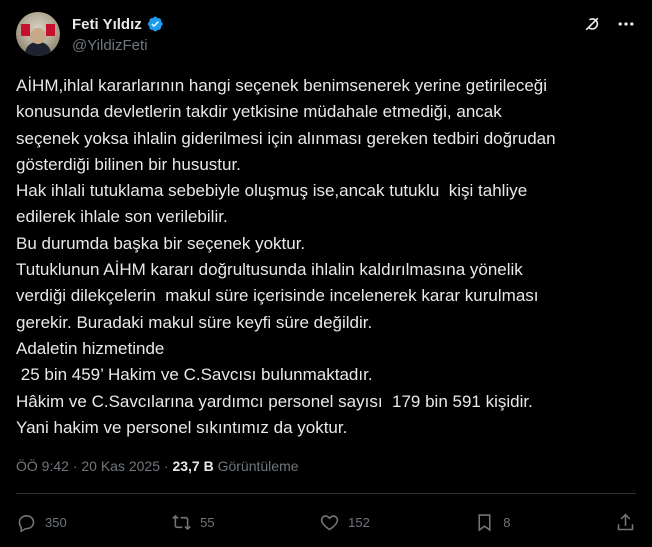 This screenshot has width=652, height=547. What do you see at coordinates (326, 493) in the screenshot?
I see `divider` at bounding box center [326, 493].